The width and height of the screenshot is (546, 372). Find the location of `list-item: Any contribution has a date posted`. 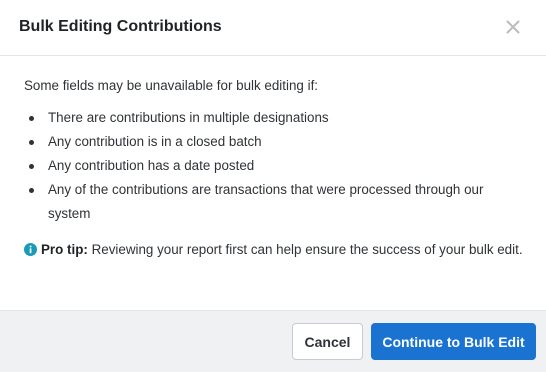

list-item: Any contribution has a date posted is located at coordinates (274, 166).